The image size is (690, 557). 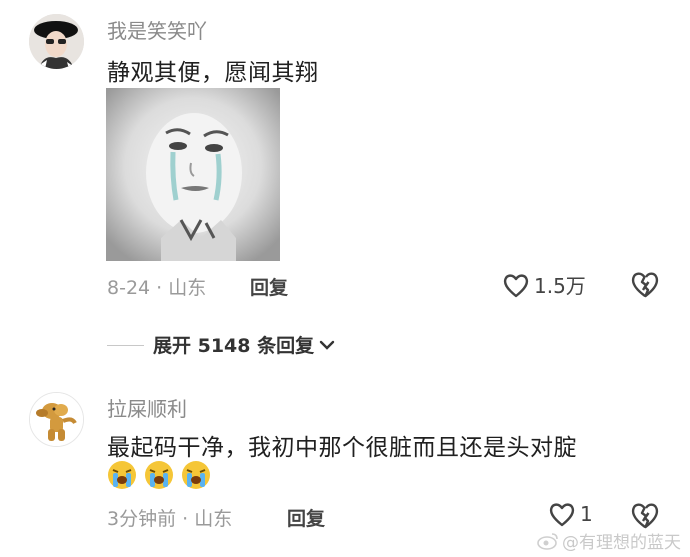 What do you see at coordinates (621, 543) in the screenshot?
I see `watermark-text: @有理想的蓝天` at bounding box center [621, 543].